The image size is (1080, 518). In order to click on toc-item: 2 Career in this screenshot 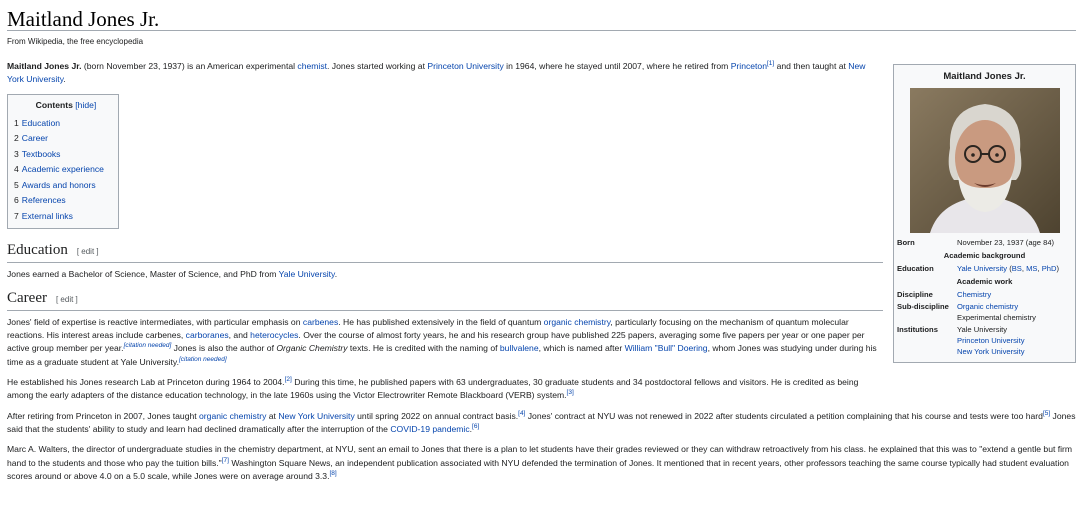, I will do `click(66, 139)`.